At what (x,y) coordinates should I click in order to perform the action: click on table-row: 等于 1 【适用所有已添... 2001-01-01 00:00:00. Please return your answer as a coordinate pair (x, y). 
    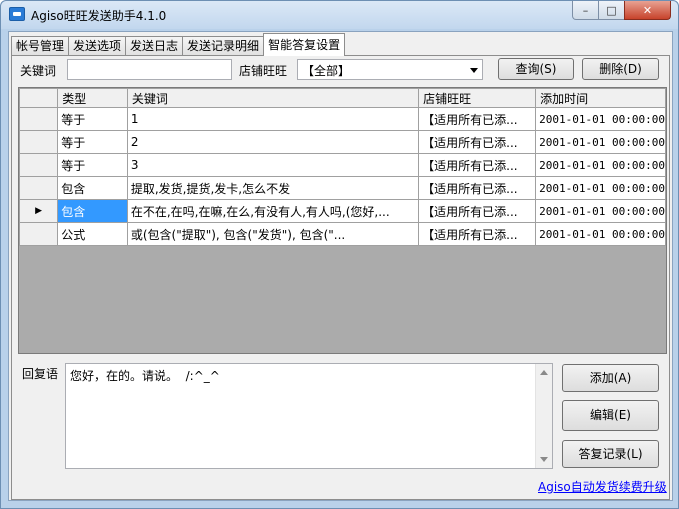
    Looking at the image, I should click on (342, 119).